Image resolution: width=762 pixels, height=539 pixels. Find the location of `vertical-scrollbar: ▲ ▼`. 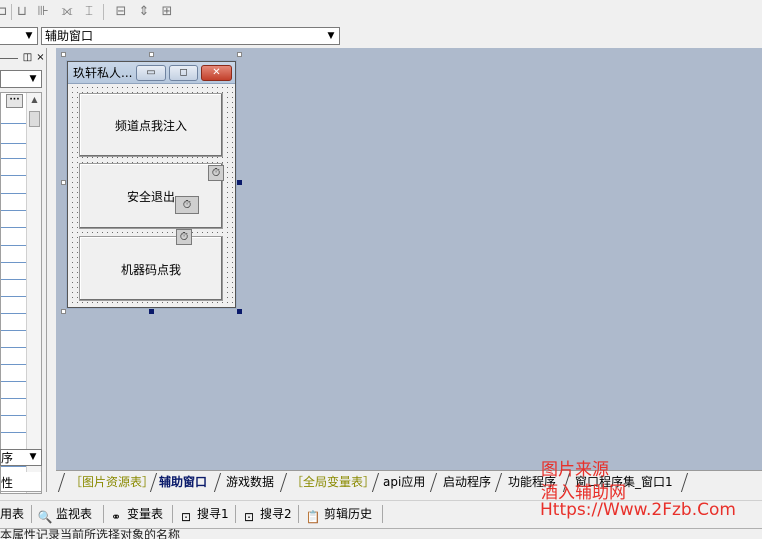

vertical-scrollbar: ▲ ▼ is located at coordinates (33, 293).